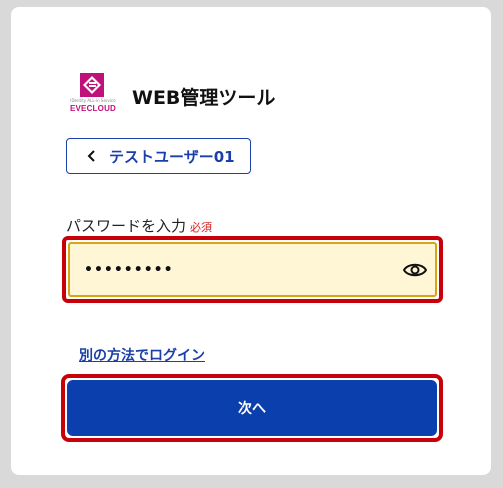  Describe the element at coordinates (91, 156) in the screenshot. I see `chevron-left-icon` at that location.